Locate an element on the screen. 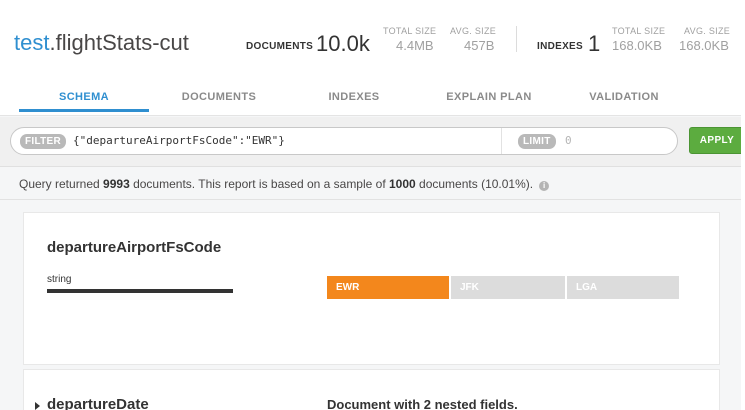 Image resolution: width=745 pixels, height=410 pixels. field-name: departureAirportFsCode is located at coordinates (134, 247).